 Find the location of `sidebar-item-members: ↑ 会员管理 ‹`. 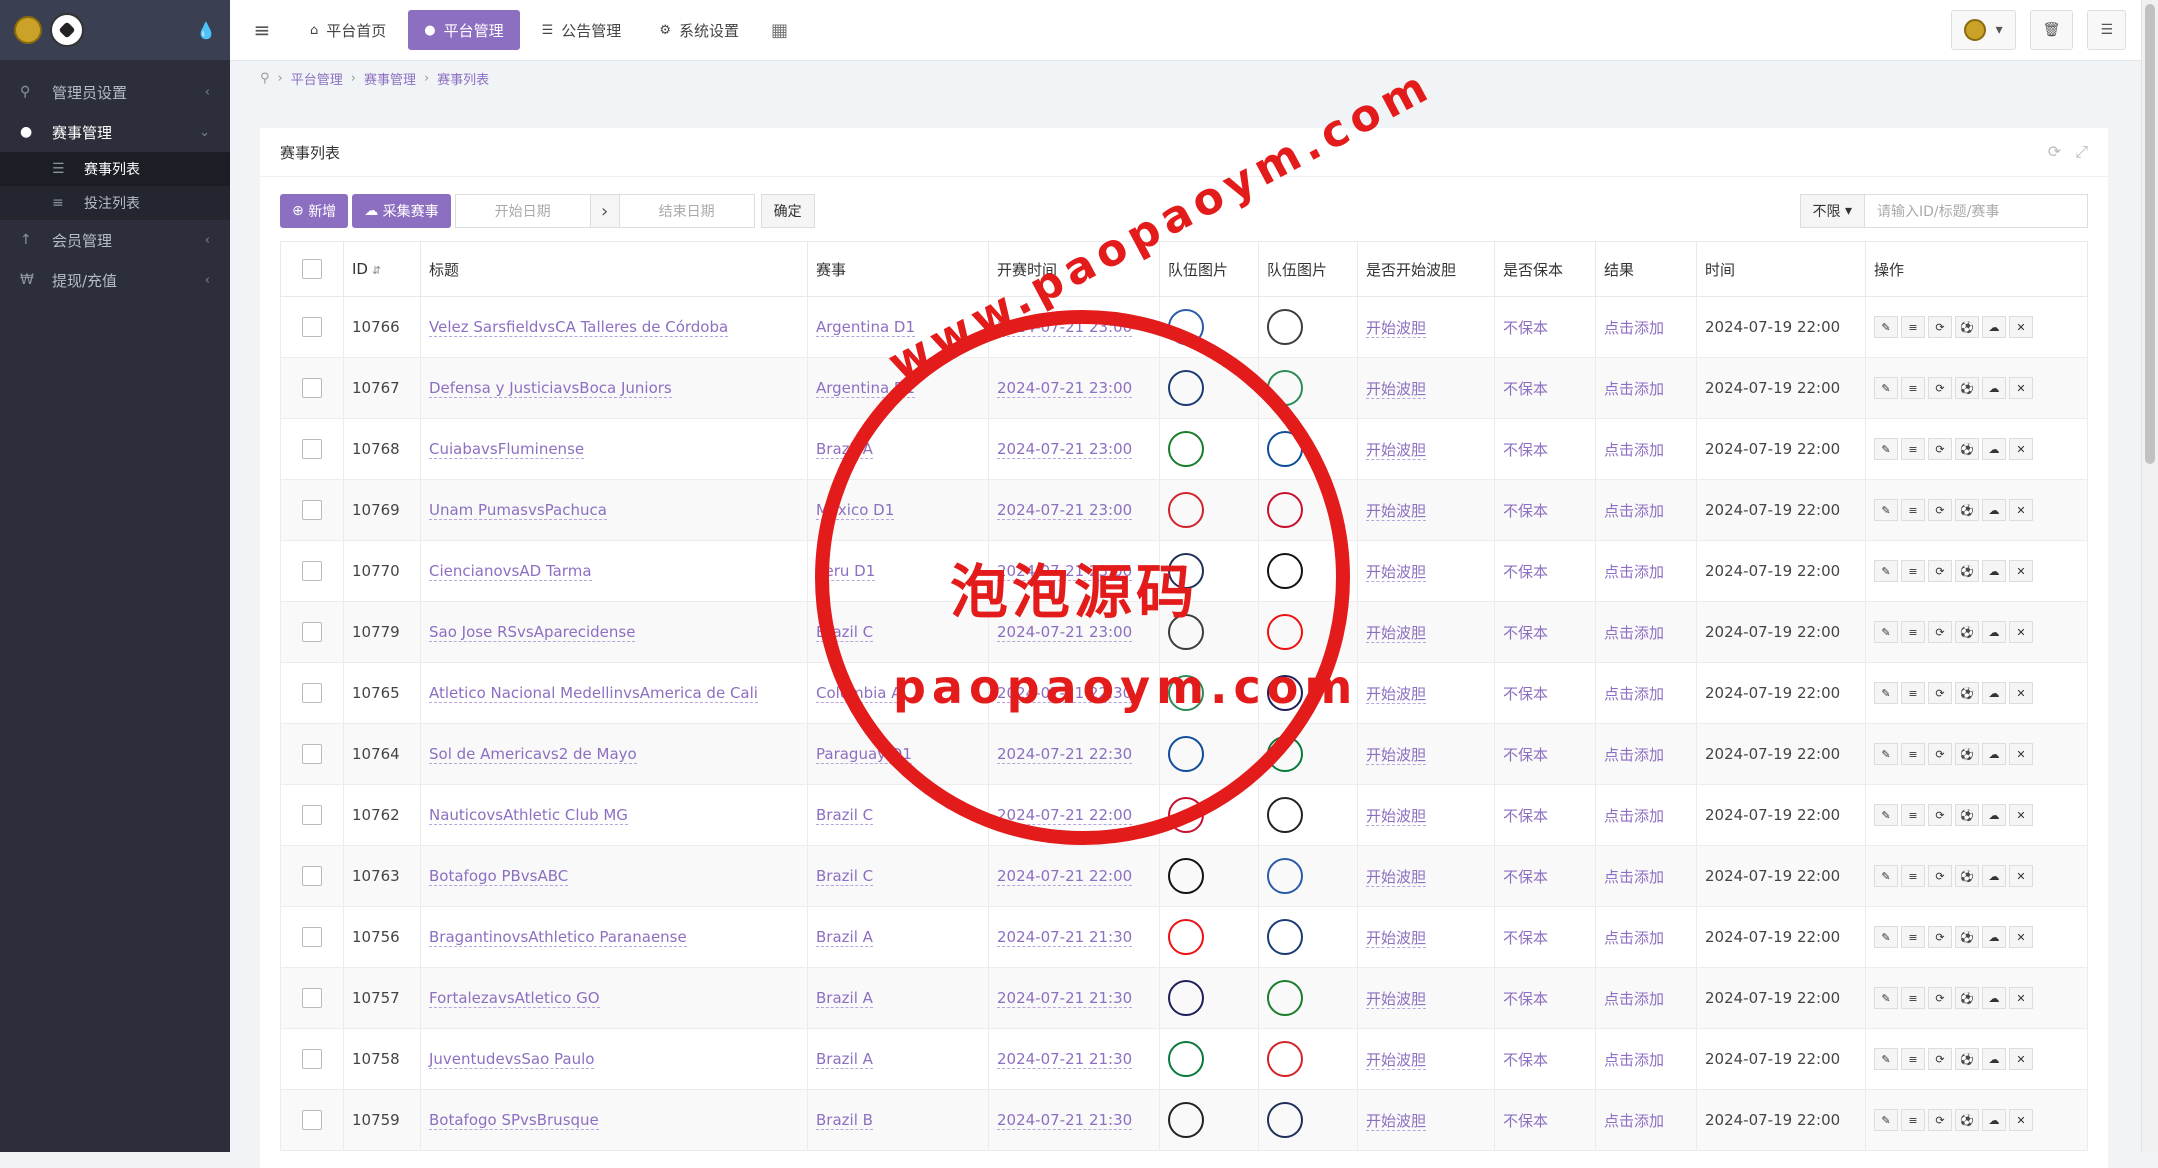

sidebar-item-members: ↑ 会员管理 ‹ is located at coordinates (115, 240).